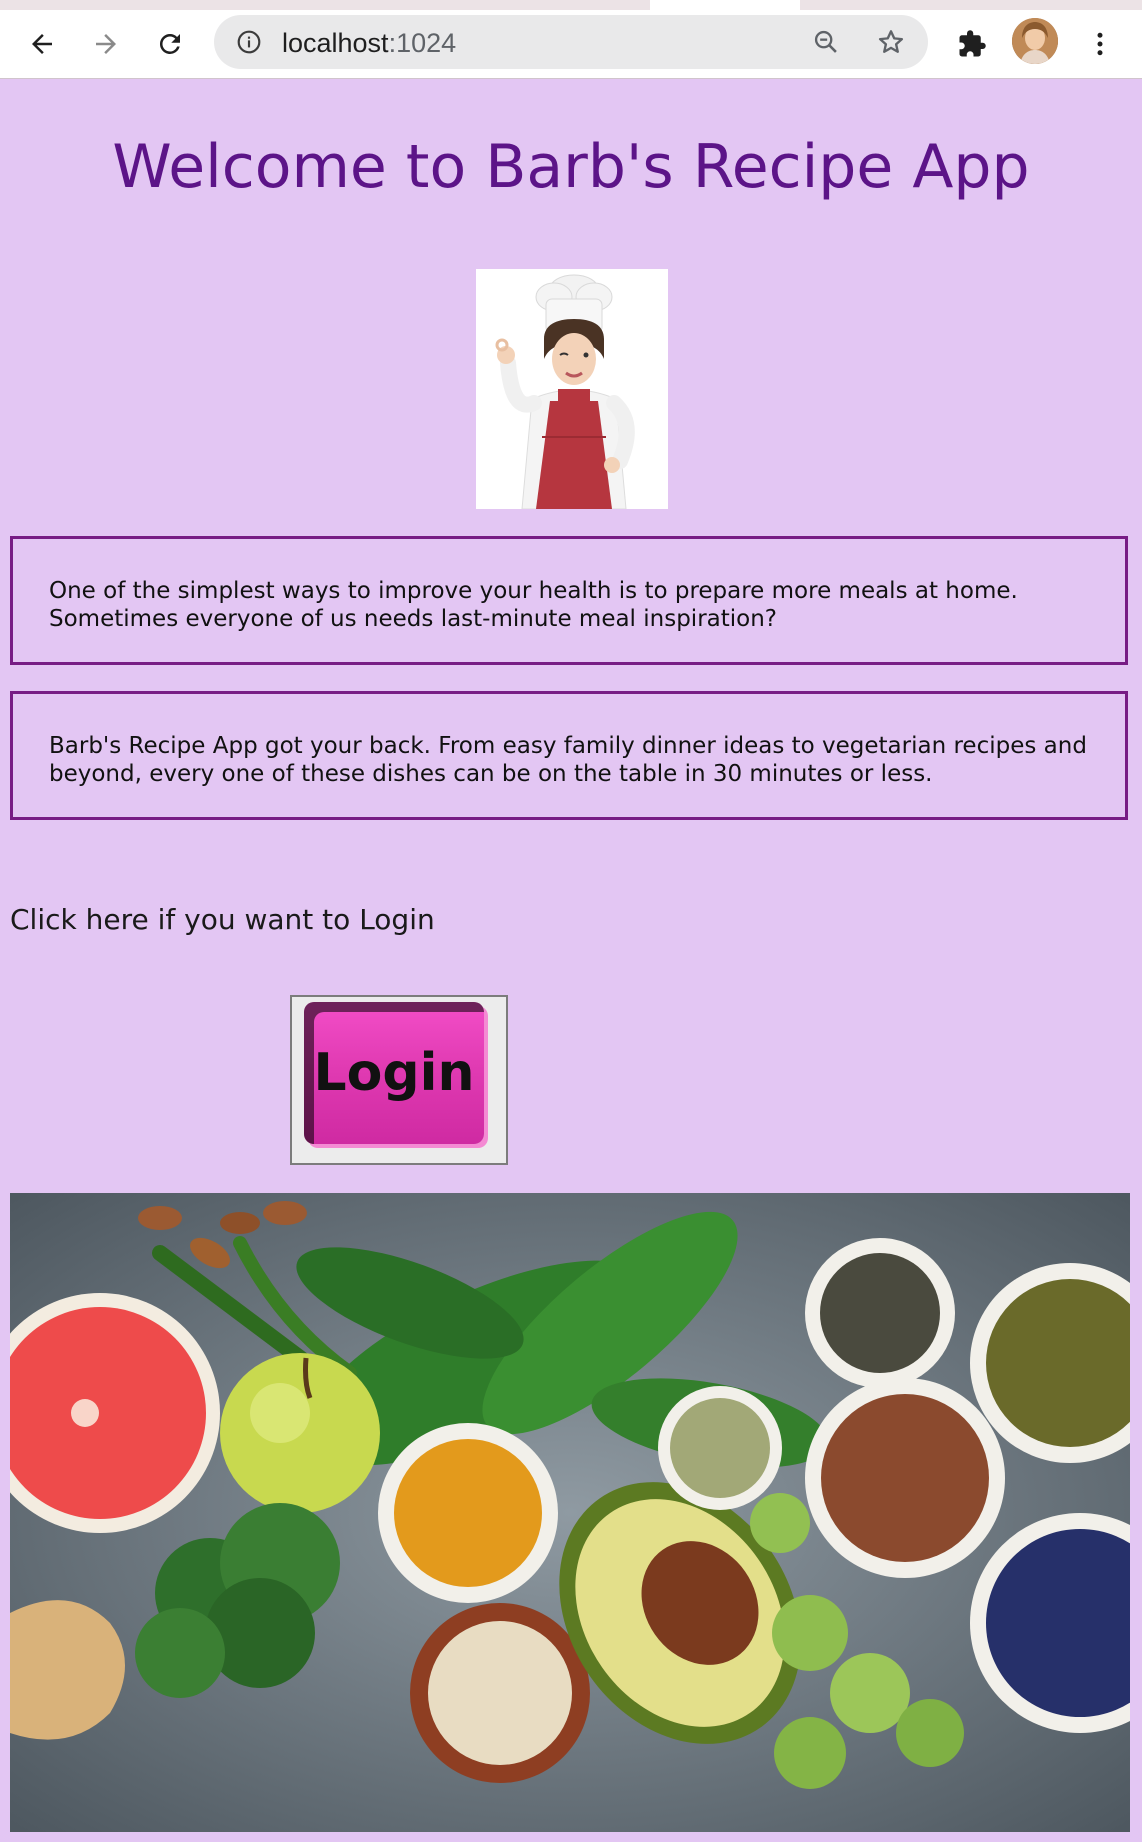 This screenshot has height=1842, width=1142. I want to click on login-image-frame: Login, so click(399, 1080).